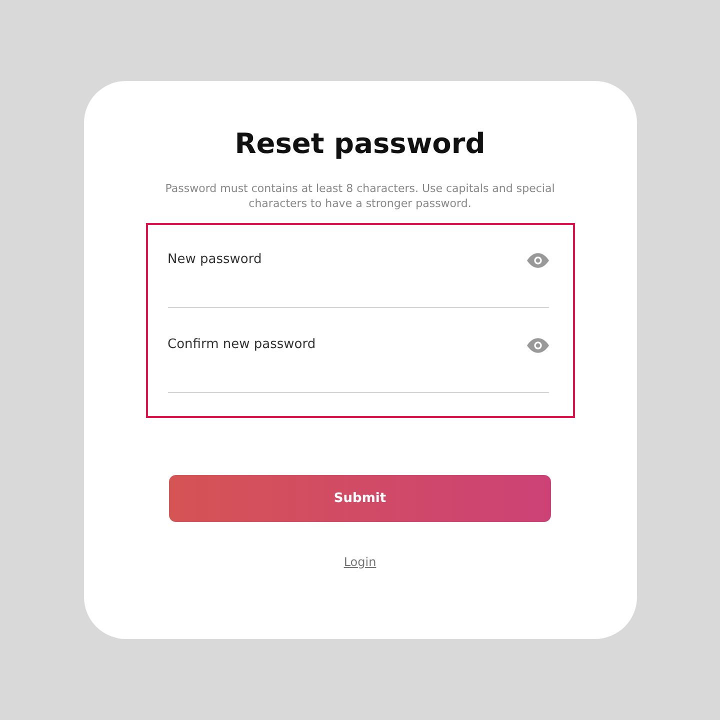 Image resolution: width=720 pixels, height=720 pixels. I want to click on login-link: Login, so click(360, 561).